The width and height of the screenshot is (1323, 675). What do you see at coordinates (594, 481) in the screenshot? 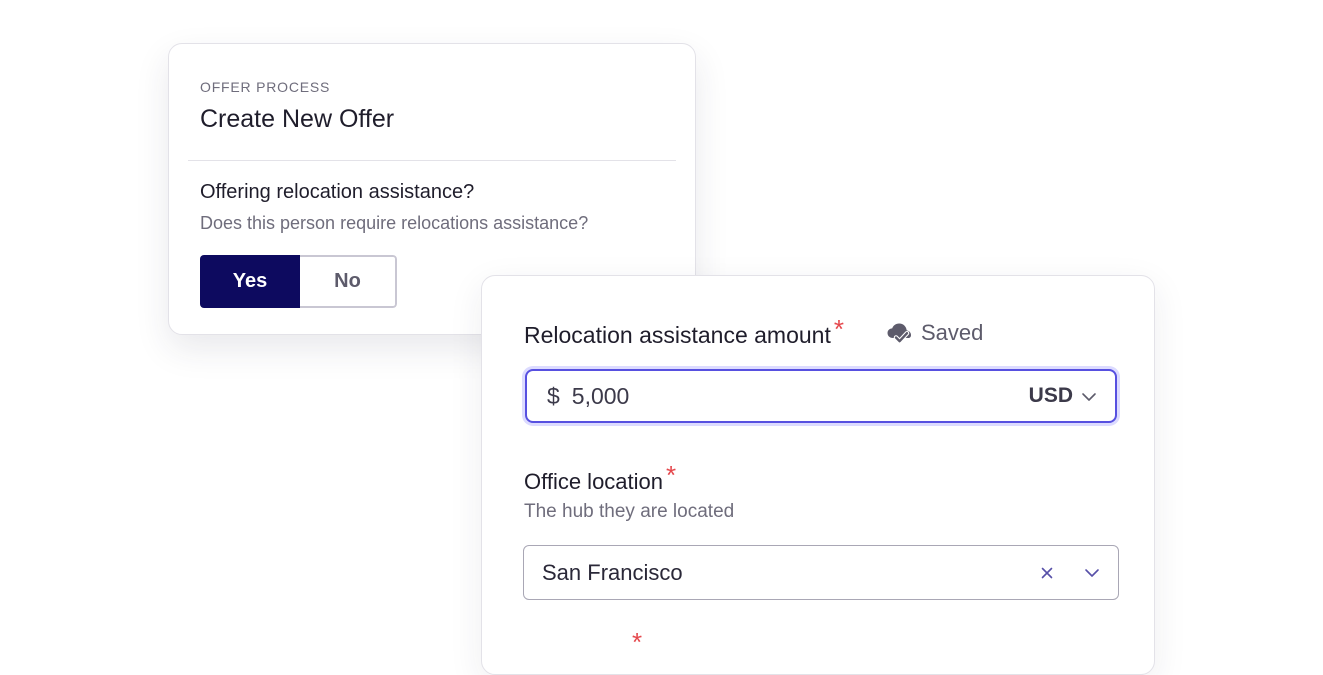
I see `office-location-label-text: Office location` at bounding box center [594, 481].